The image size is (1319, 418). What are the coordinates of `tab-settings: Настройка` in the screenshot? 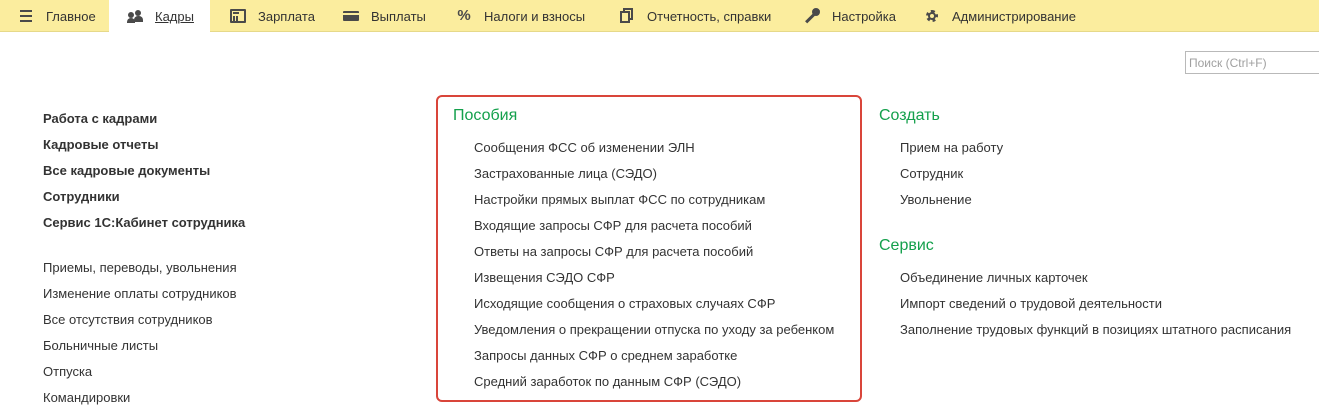 It's located at (846, 16).